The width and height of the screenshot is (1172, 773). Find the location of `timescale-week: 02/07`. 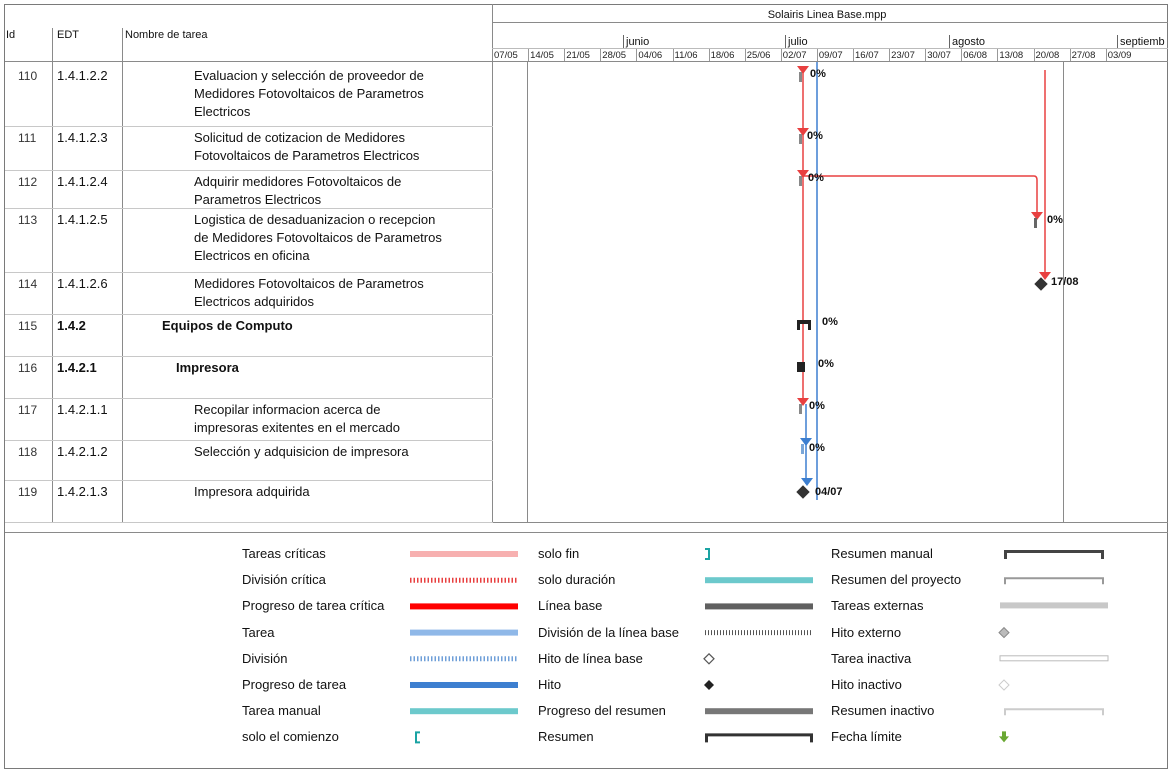

timescale-week: 02/07 is located at coordinates (794, 55).